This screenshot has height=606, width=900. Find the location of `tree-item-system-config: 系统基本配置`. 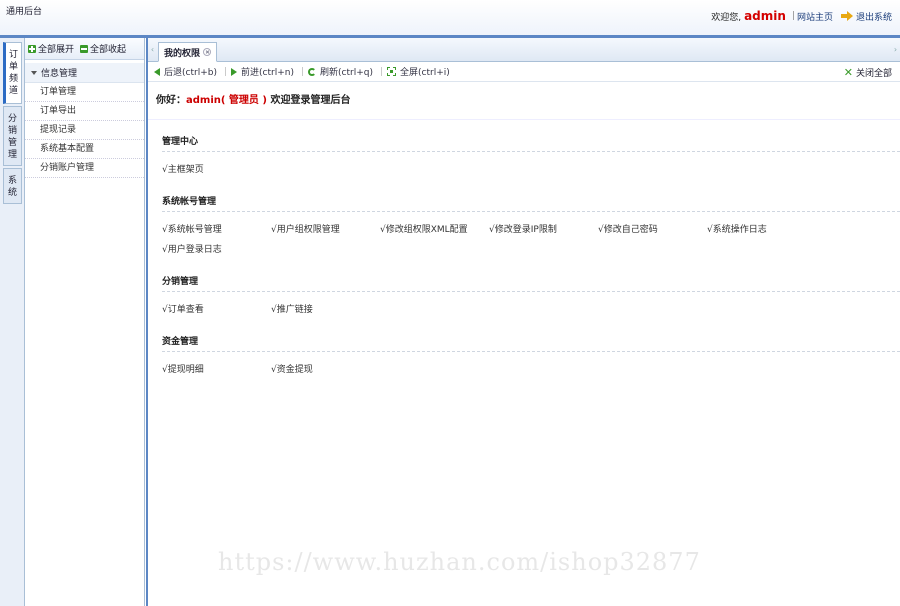

tree-item-system-config: 系统基本配置 is located at coordinates (84, 149).